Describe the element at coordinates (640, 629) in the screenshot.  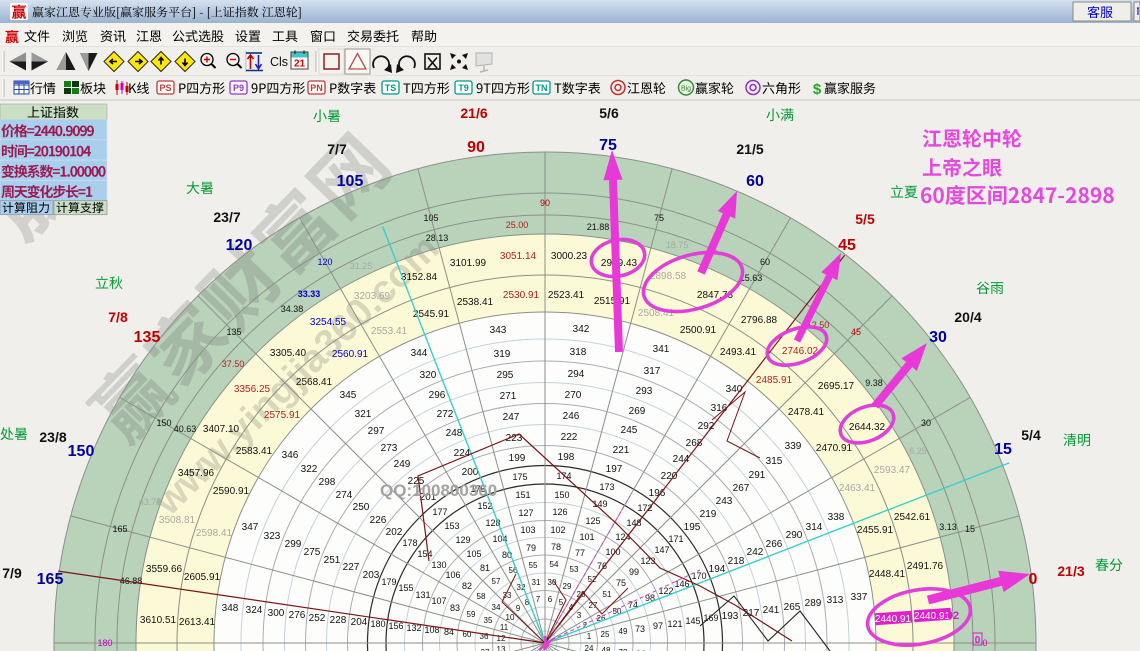
I see `svg-text: 73` at that location.